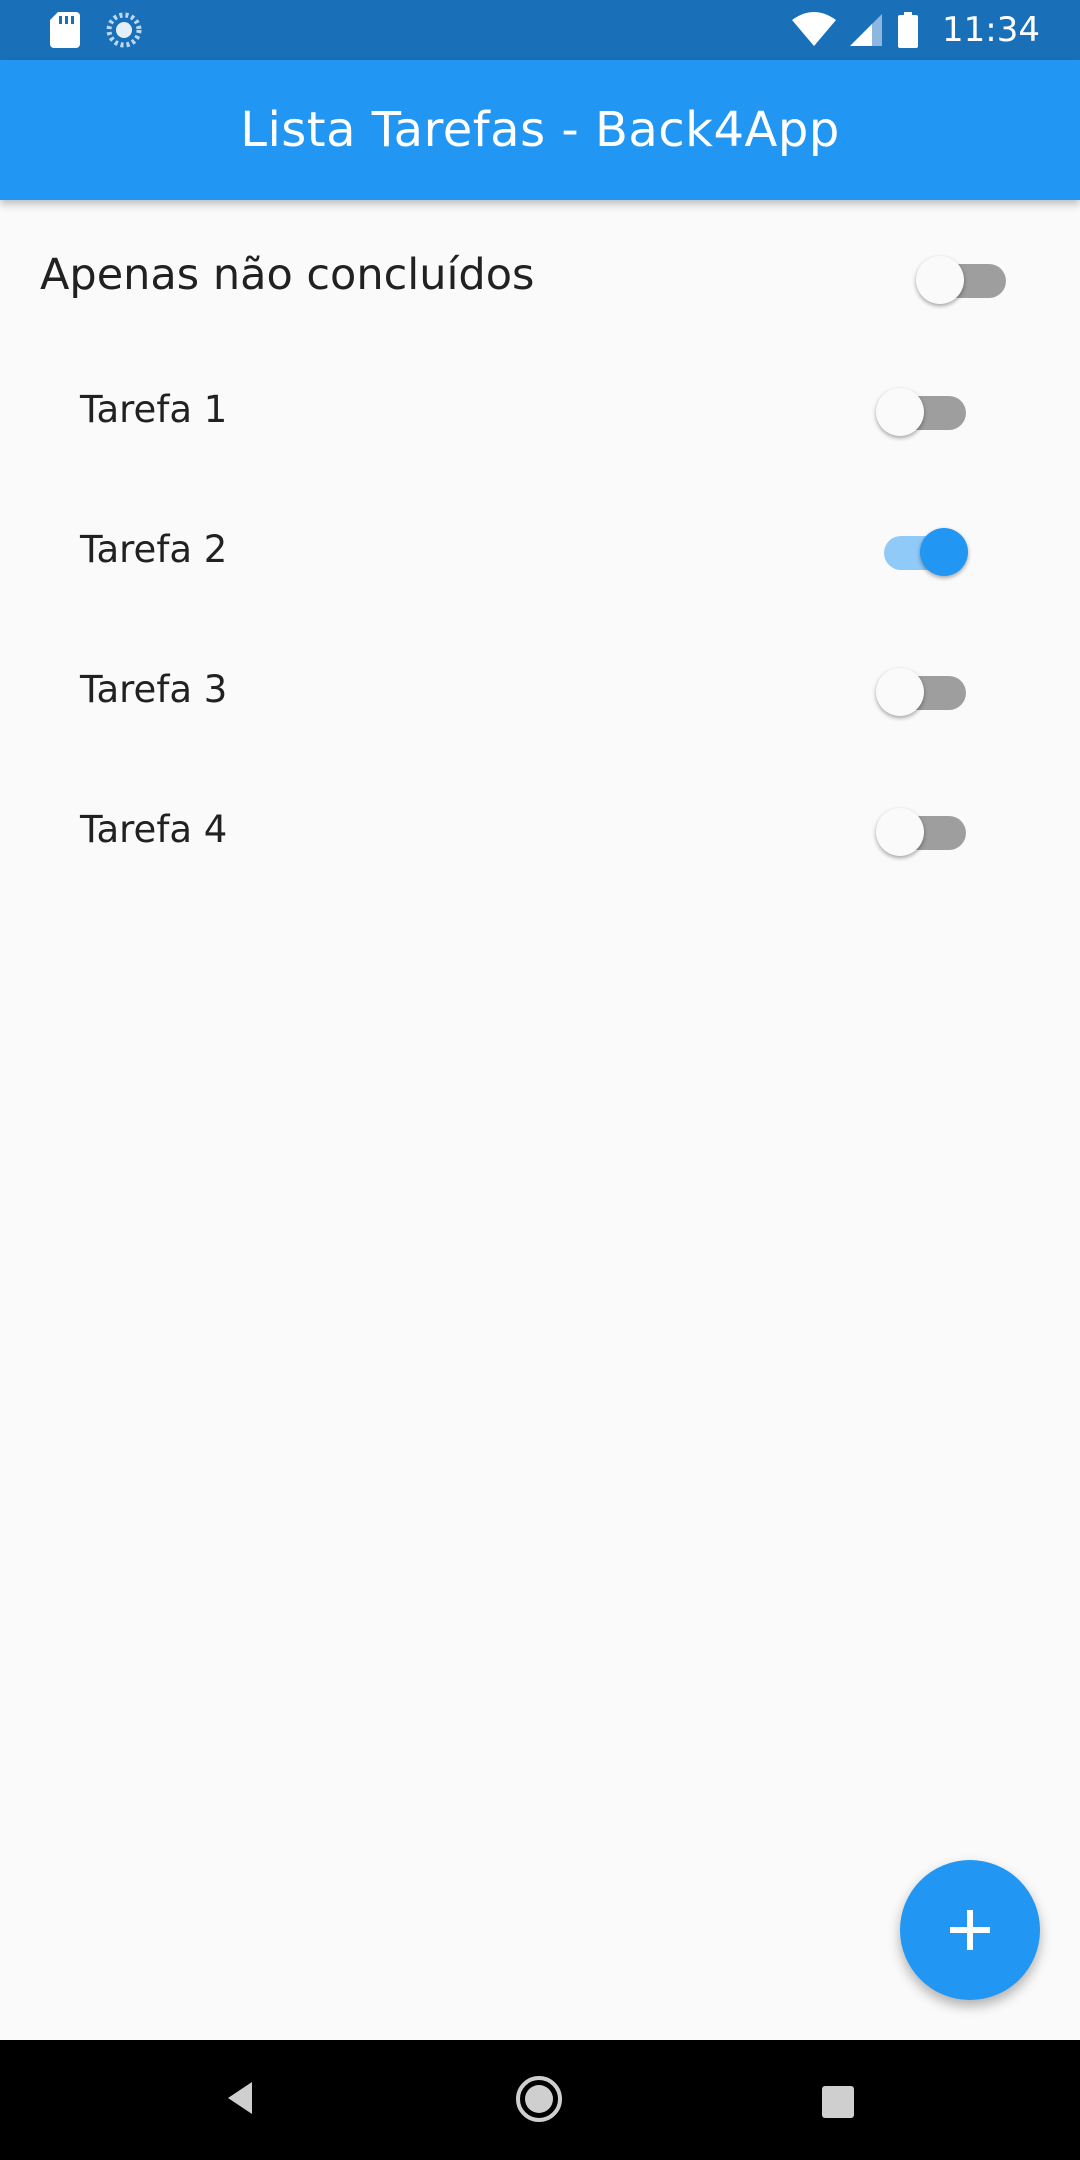 The height and width of the screenshot is (2160, 1080). I want to click on battery-icon, so click(908, 30).